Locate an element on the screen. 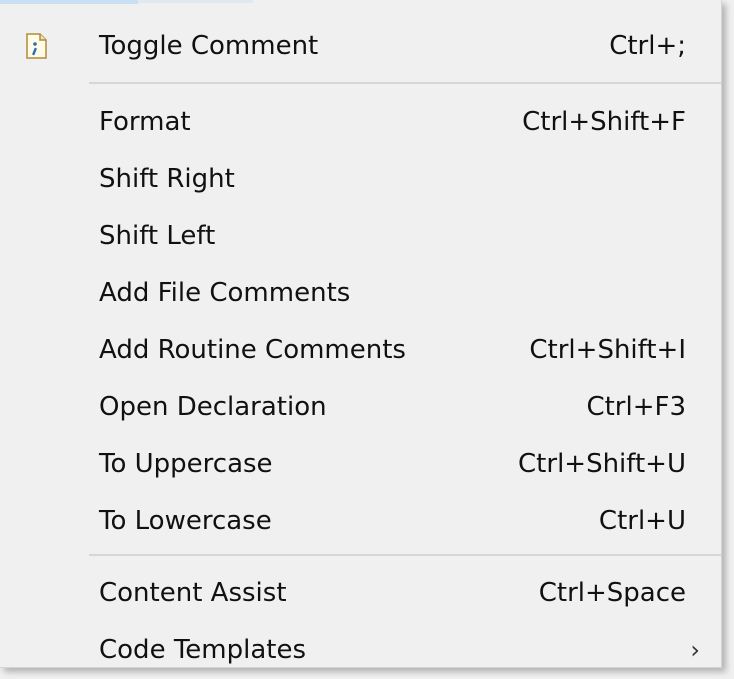 Image resolution: width=734 pixels, height=679 pixels. menu-item-label: Toggle Comment is located at coordinates (209, 45).